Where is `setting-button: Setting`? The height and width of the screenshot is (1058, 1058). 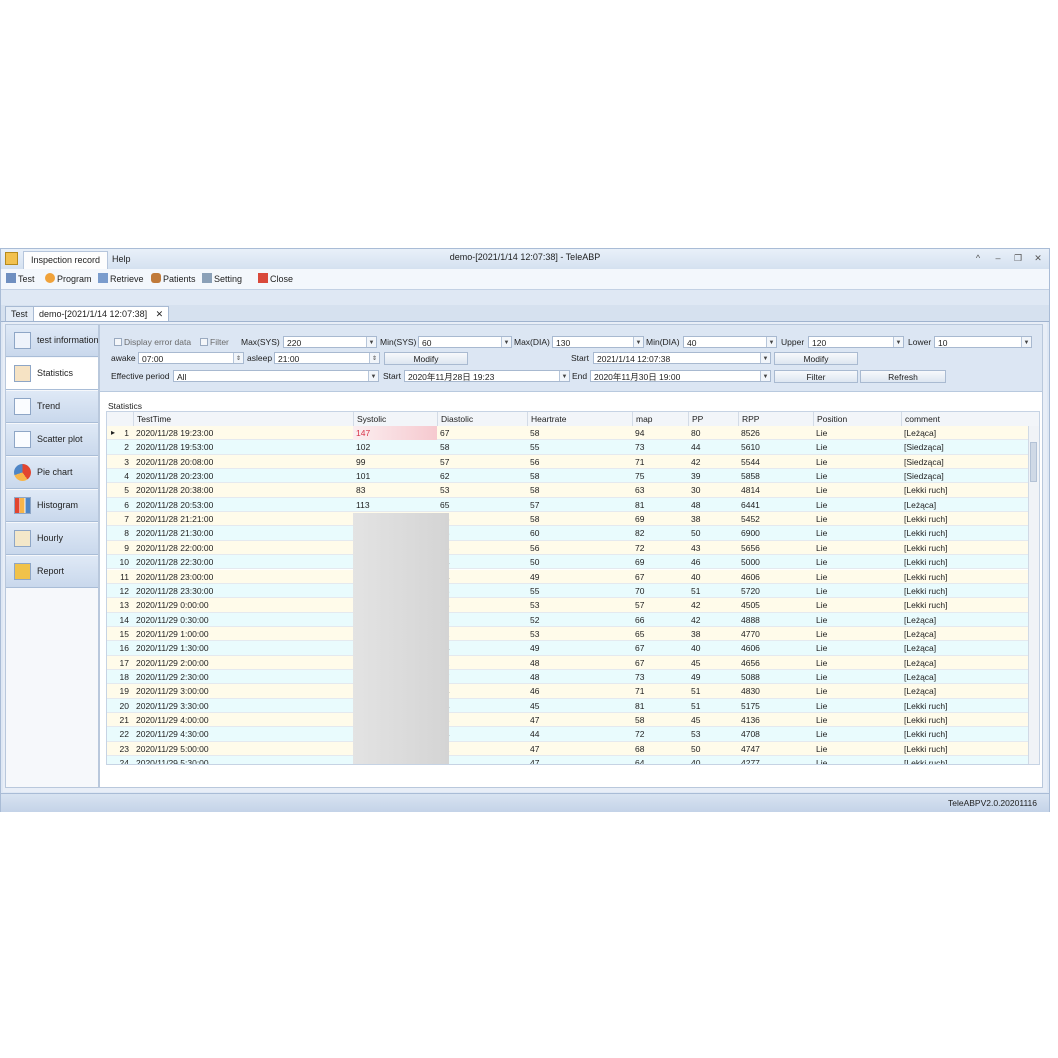
setting-button: Setting is located at coordinates (222, 279).